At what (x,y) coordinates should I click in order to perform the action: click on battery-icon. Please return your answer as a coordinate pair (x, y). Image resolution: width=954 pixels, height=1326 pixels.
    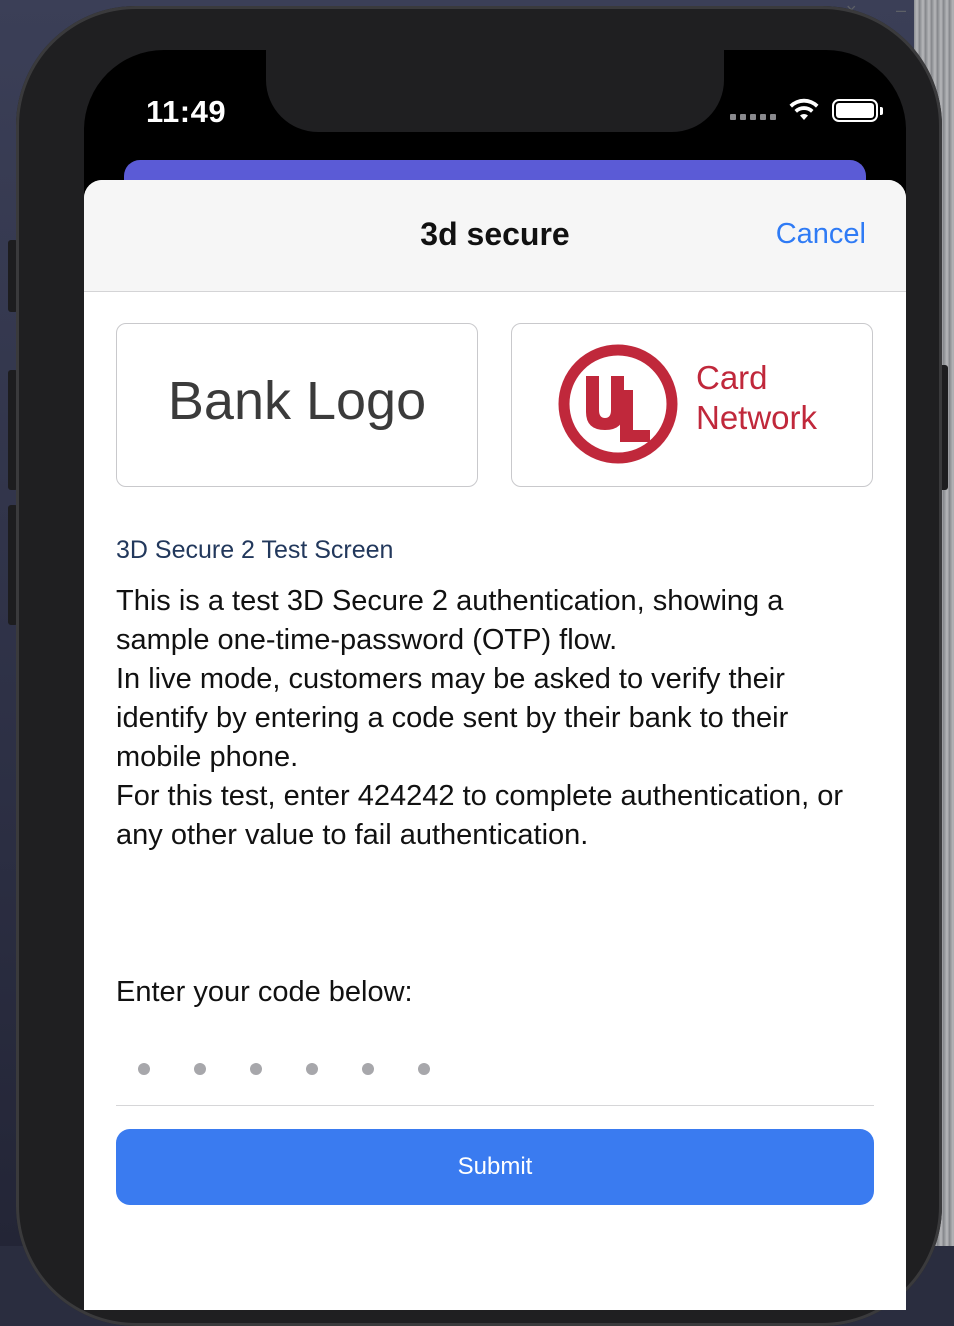
    Looking at the image, I should click on (857, 110).